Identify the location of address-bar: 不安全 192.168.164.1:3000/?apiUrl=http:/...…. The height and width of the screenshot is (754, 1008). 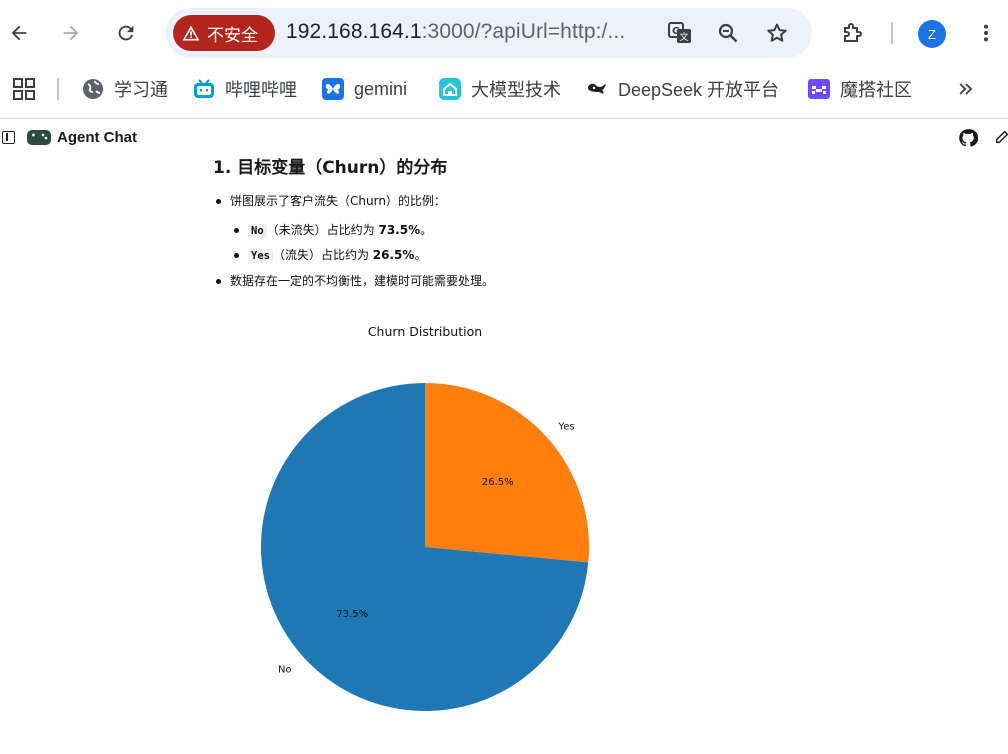
(489, 33).